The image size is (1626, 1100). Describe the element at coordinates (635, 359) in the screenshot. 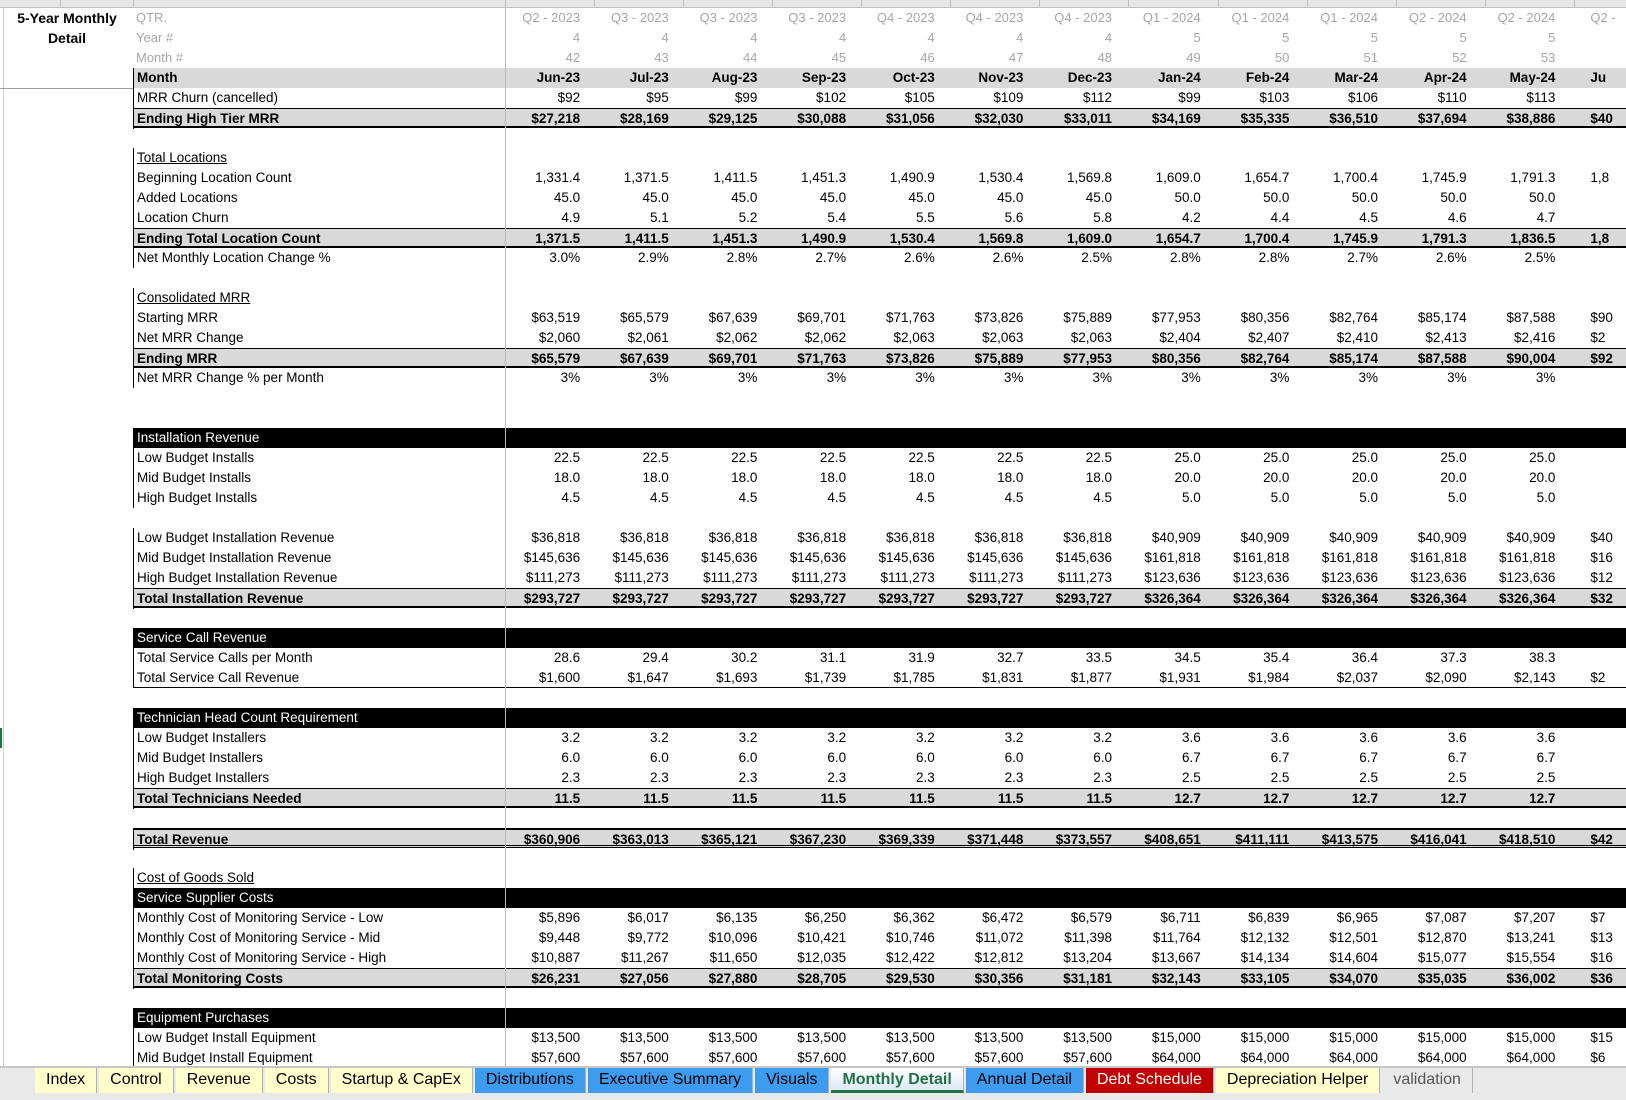

I see `value-cell: $67,639` at that location.